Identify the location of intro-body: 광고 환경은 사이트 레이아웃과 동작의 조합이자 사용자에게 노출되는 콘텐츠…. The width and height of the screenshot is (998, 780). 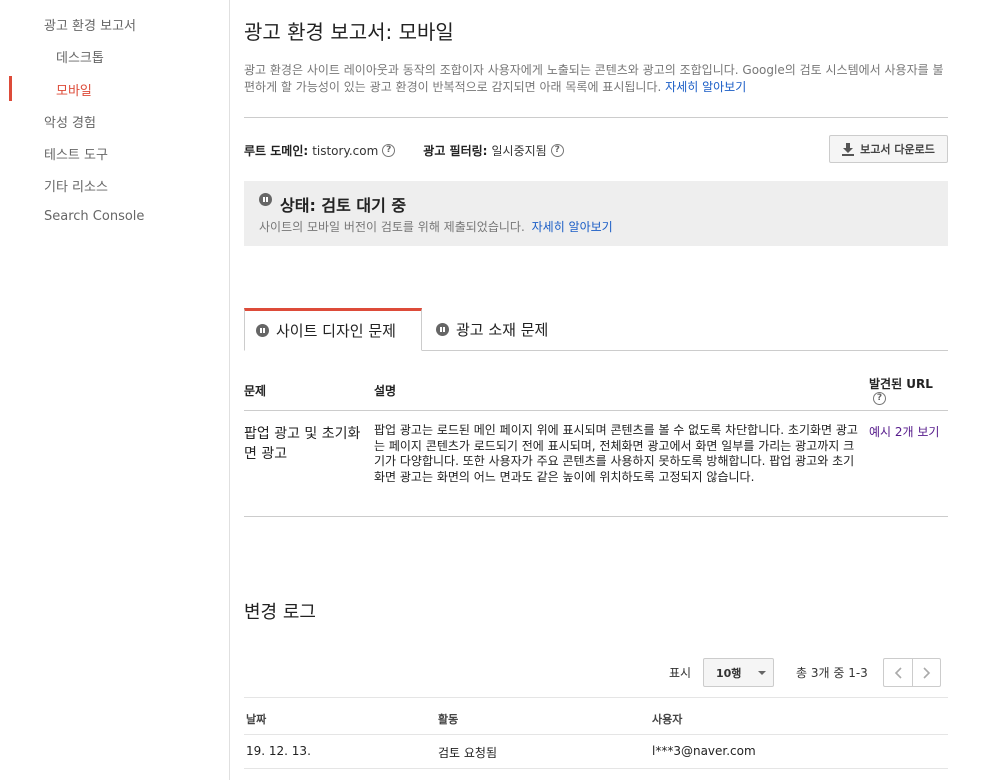
(594, 78).